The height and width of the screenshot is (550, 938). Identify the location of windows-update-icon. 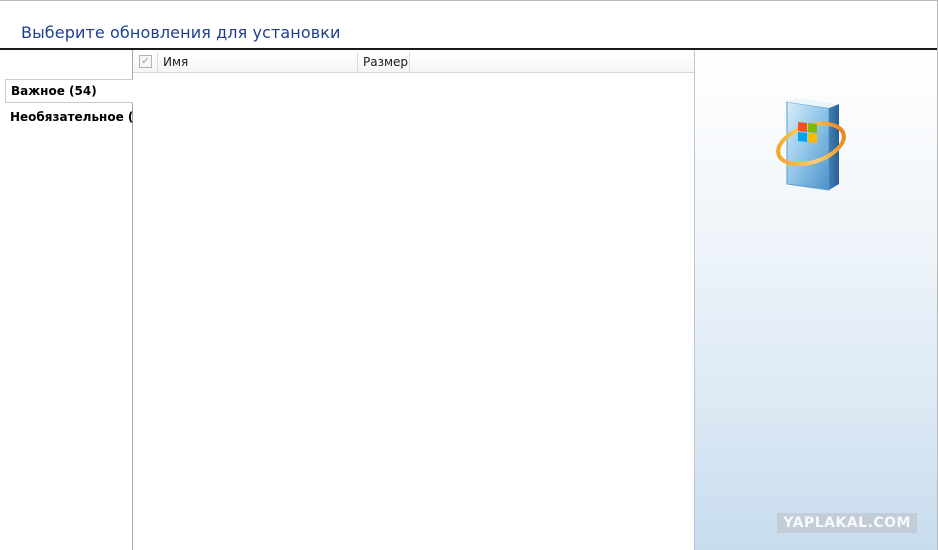
(811, 144).